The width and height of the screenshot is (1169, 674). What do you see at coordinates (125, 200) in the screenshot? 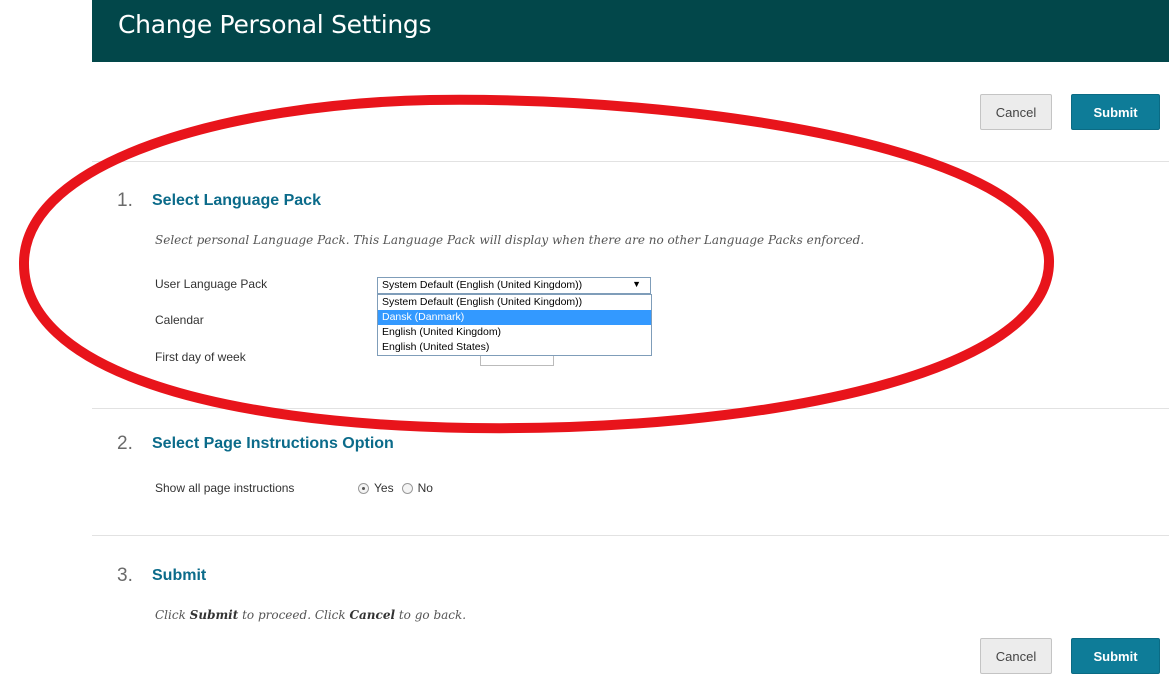
I see `step-number-1: 1.` at bounding box center [125, 200].